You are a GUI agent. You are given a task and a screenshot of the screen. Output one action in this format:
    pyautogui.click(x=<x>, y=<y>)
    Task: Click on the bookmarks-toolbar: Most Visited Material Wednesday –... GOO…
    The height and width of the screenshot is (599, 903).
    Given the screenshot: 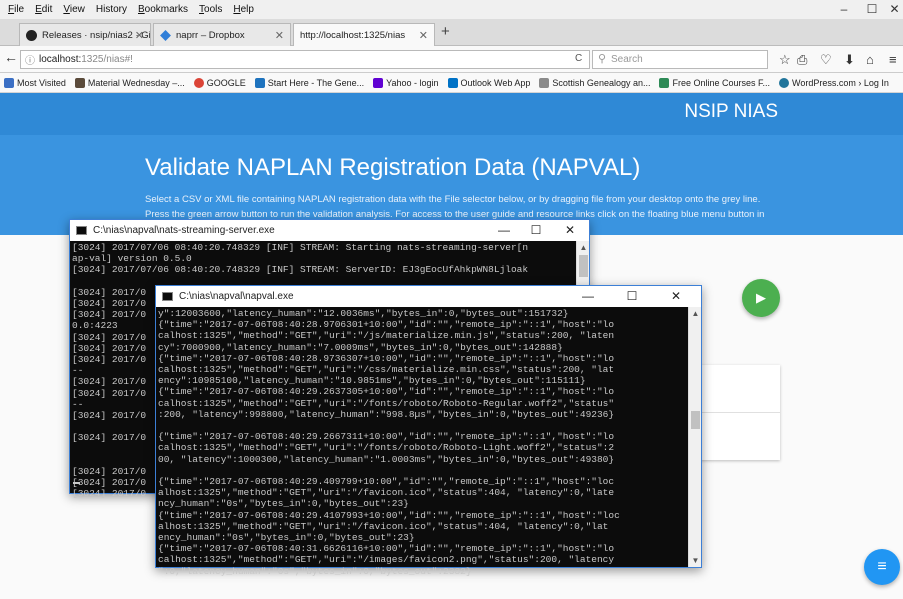 What is the action you would take?
    pyautogui.click(x=451, y=83)
    